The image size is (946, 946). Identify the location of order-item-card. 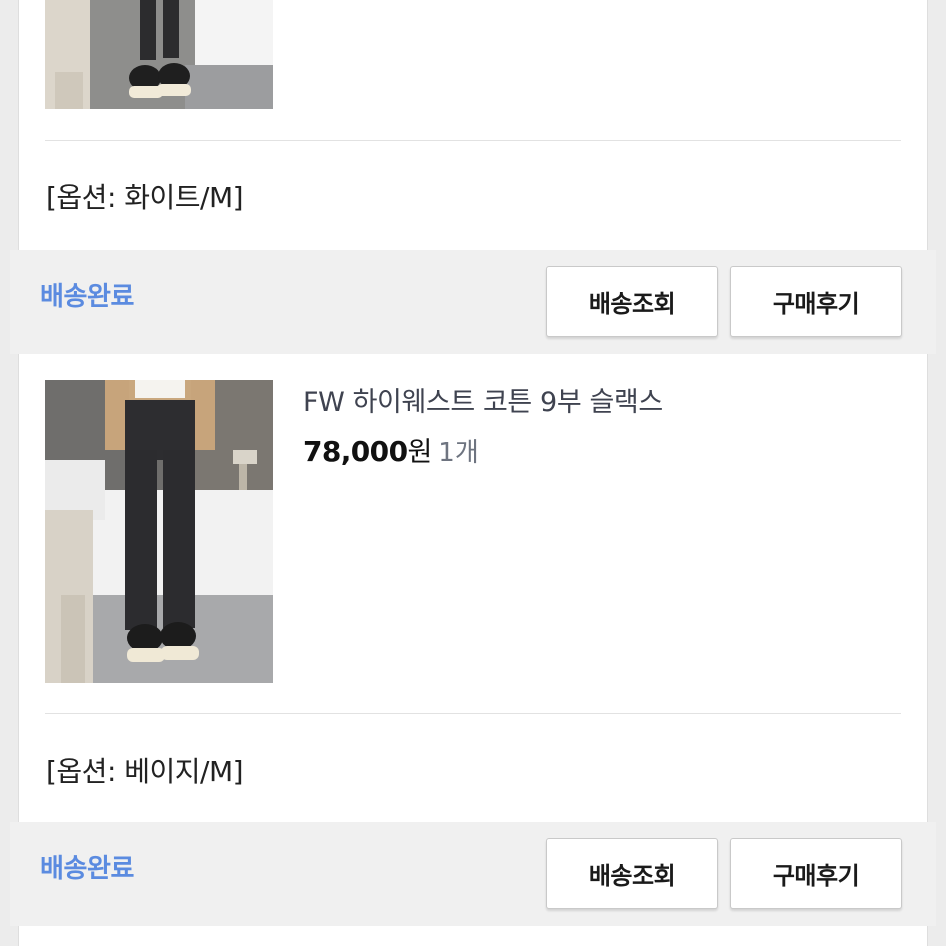
(473, 936).